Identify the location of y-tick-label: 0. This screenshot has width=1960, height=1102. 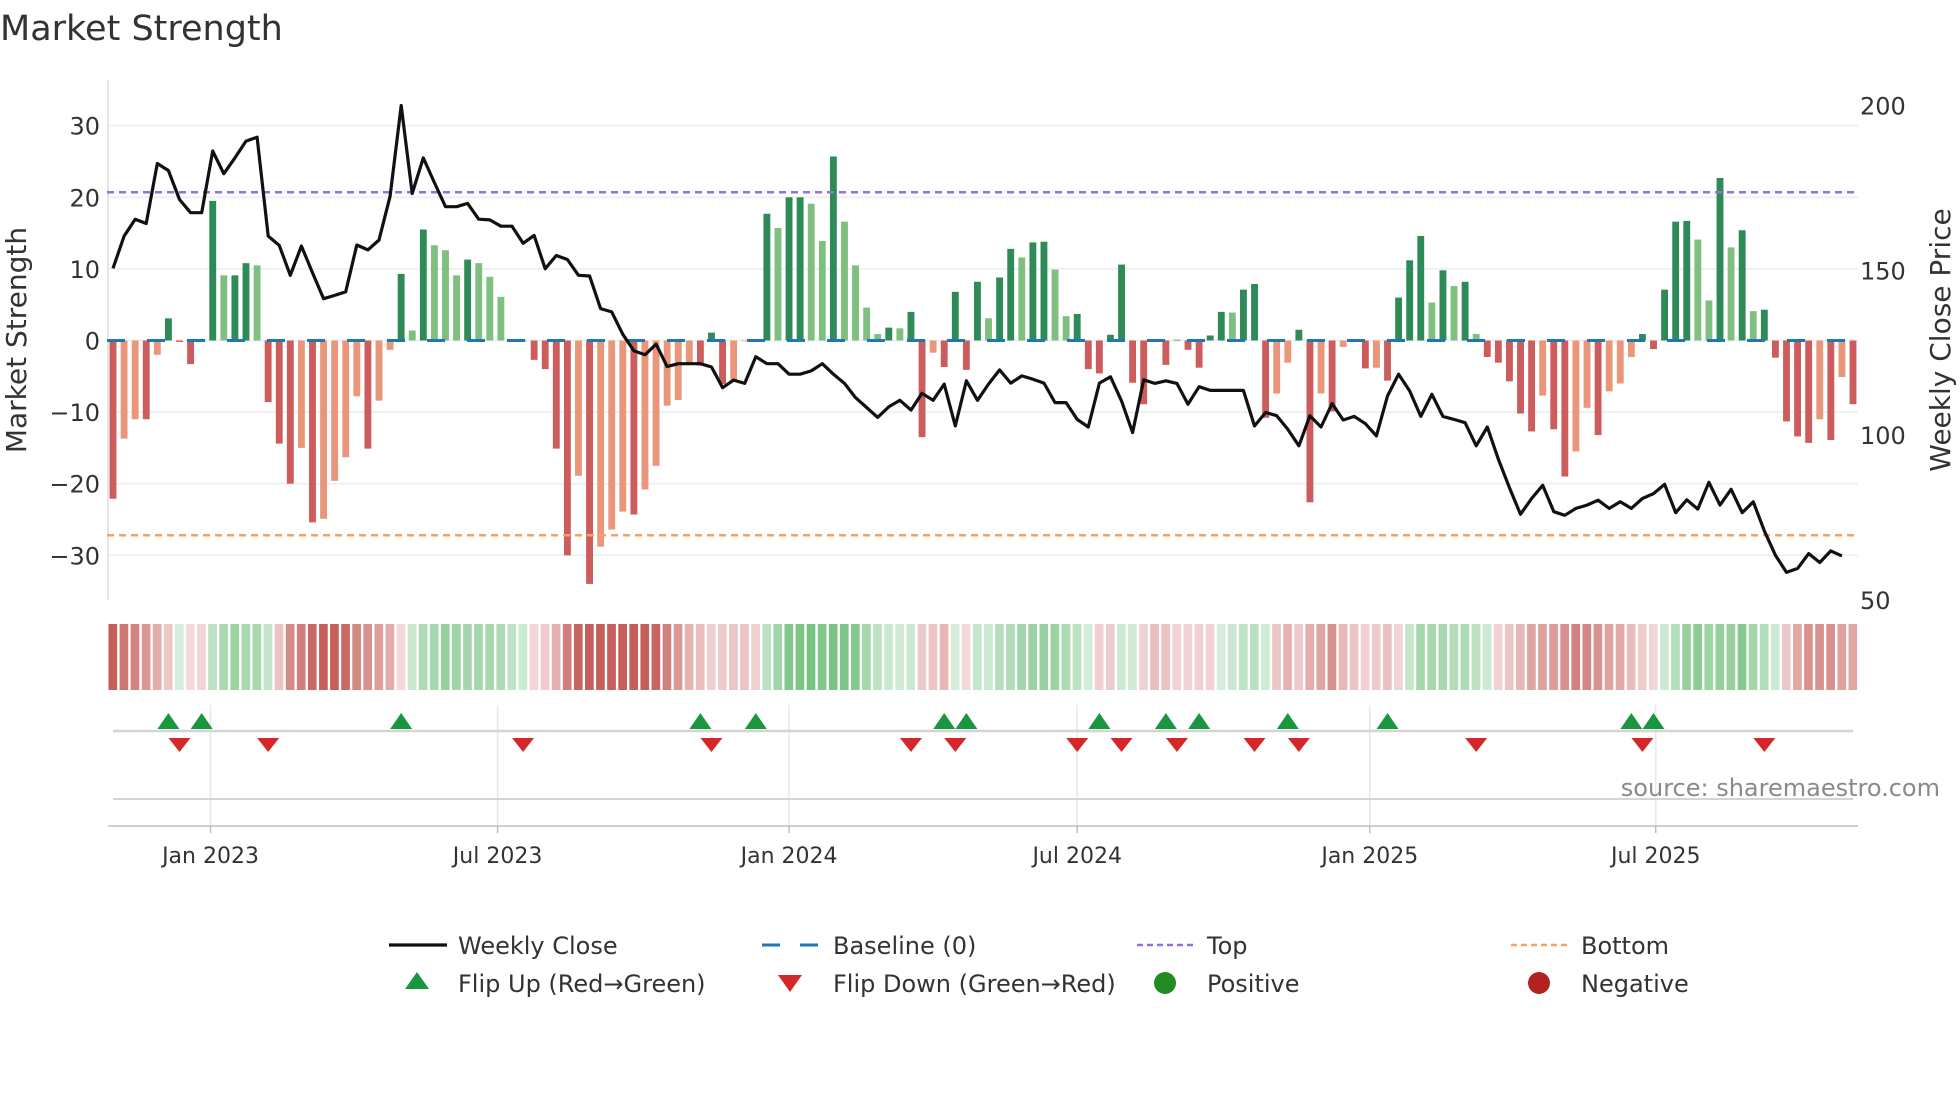
(92, 342).